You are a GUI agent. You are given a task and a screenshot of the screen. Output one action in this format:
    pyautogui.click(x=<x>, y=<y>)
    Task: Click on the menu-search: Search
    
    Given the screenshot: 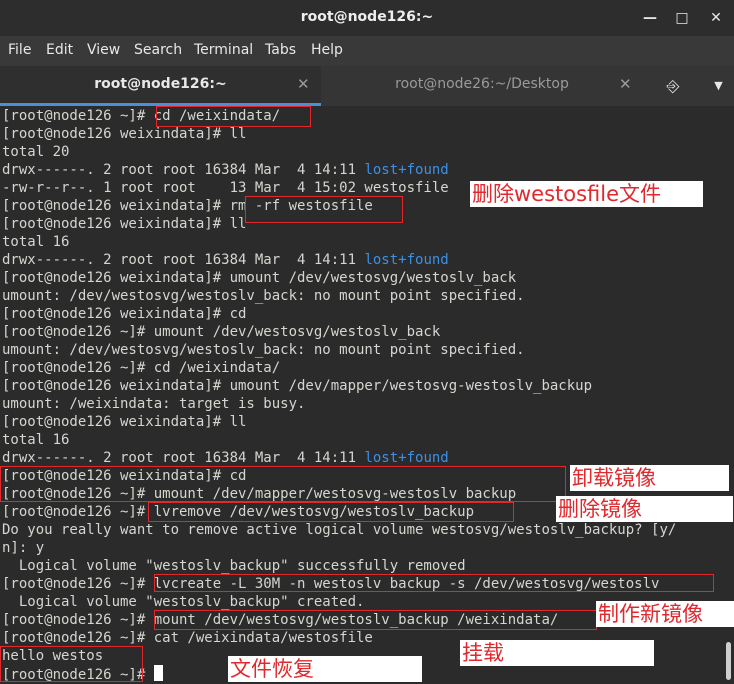 What is the action you would take?
    pyautogui.click(x=158, y=50)
    